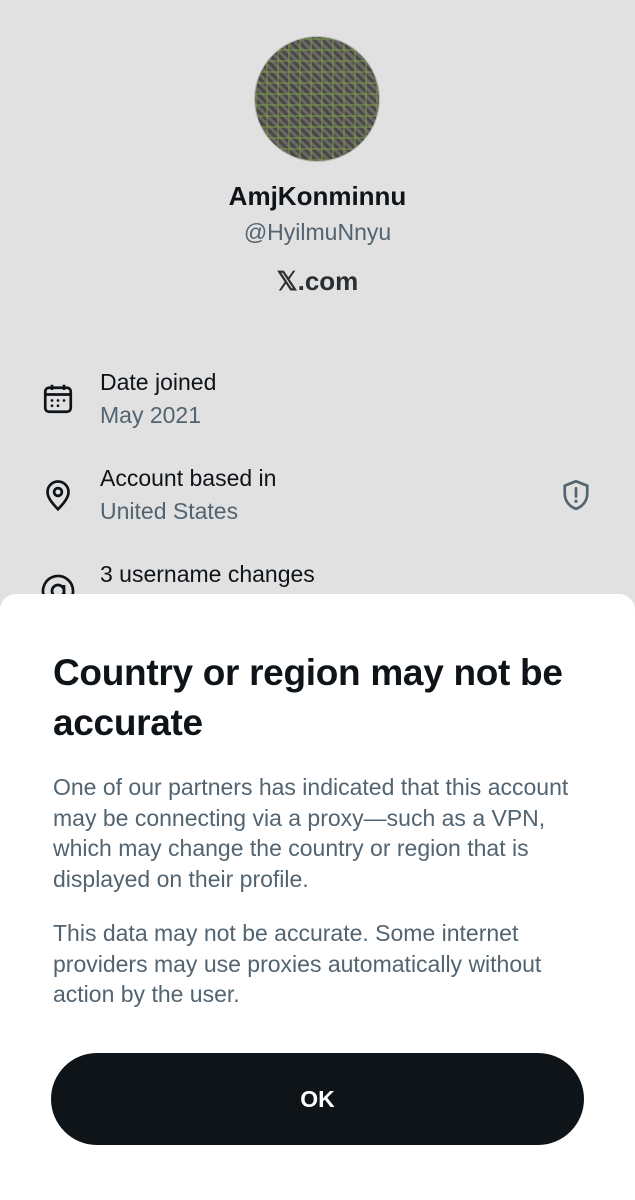 This screenshot has width=635, height=1200. I want to click on calendar-icon, so click(58, 399).